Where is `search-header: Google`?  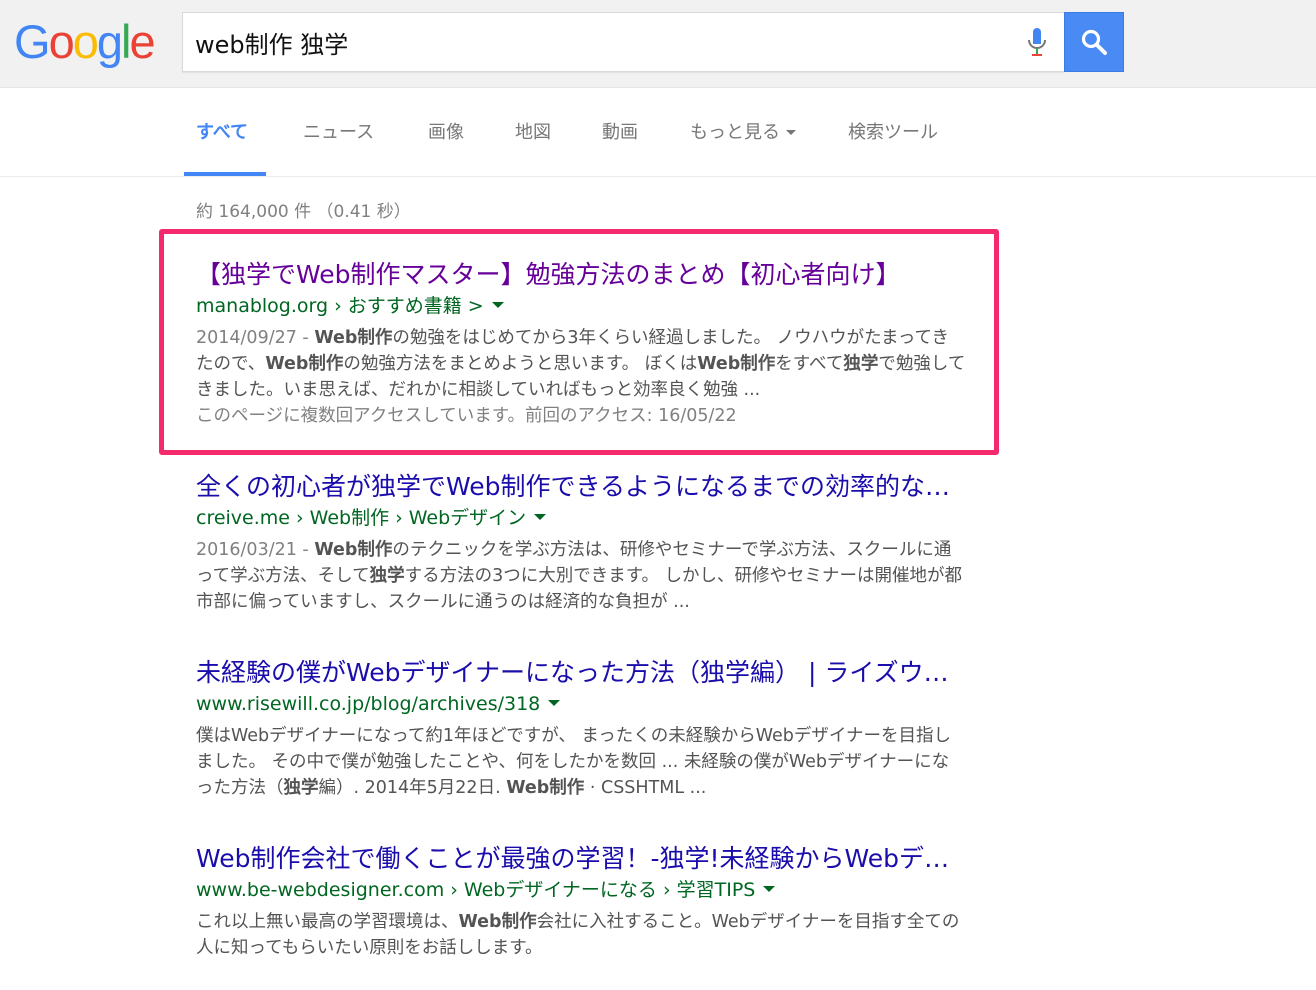 search-header: Google is located at coordinates (658, 44).